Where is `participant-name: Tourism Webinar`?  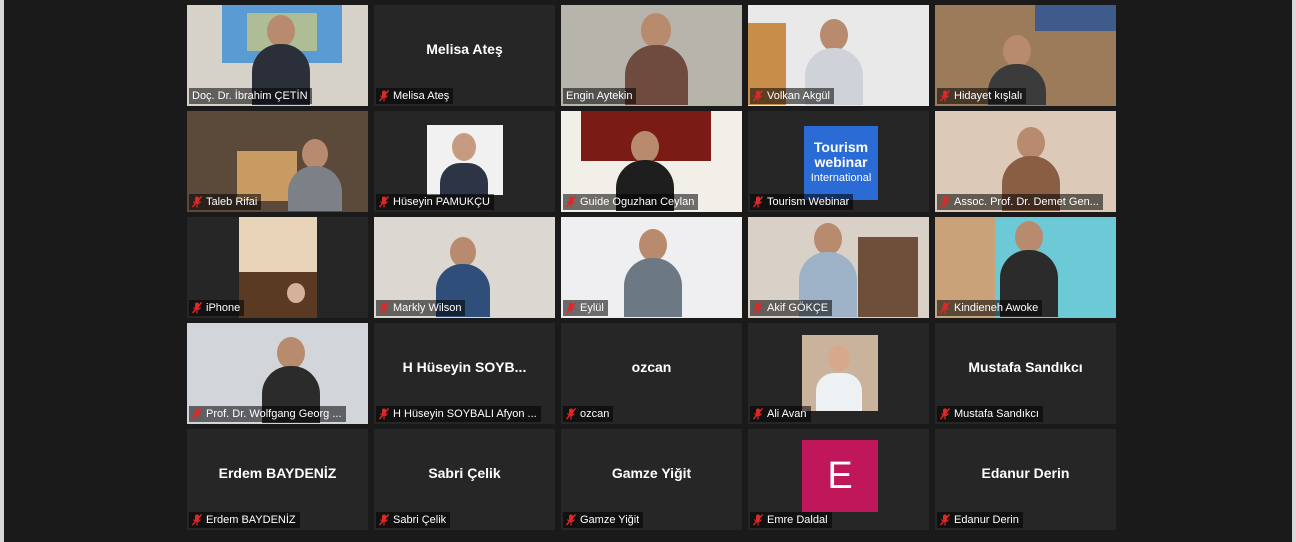
participant-name: Tourism Webinar is located at coordinates (808, 202).